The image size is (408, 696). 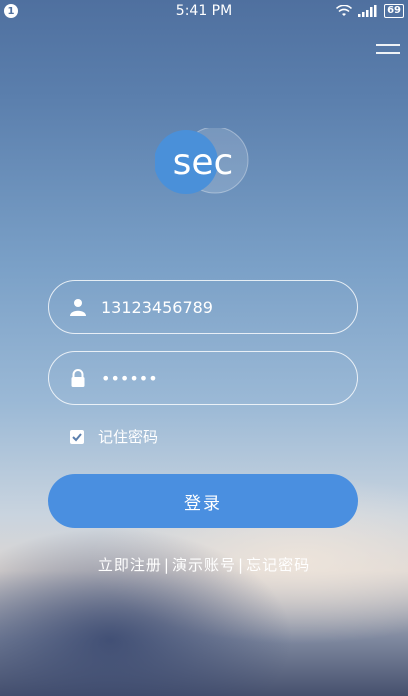 What do you see at coordinates (78, 307) in the screenshot?
I see `user-icon` at bounding box center [78, 307].